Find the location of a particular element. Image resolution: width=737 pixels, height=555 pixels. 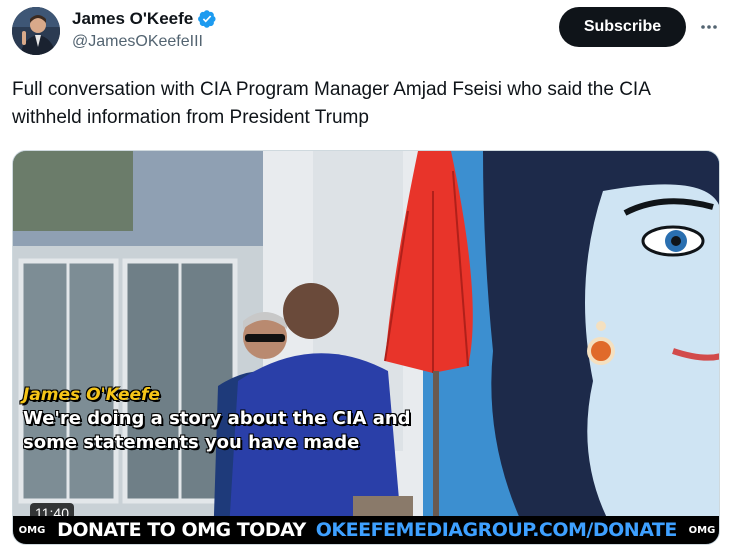

avatar-image is located at coordinates (36, 31).